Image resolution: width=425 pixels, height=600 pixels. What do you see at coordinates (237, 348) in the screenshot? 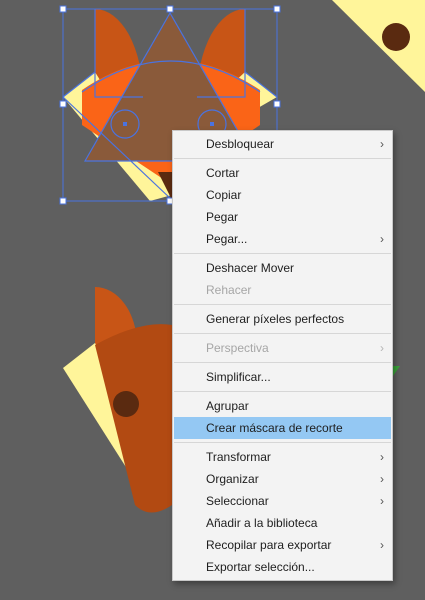
I see `menu-item-label: Perspectiva` at bounding box center [237, 348].